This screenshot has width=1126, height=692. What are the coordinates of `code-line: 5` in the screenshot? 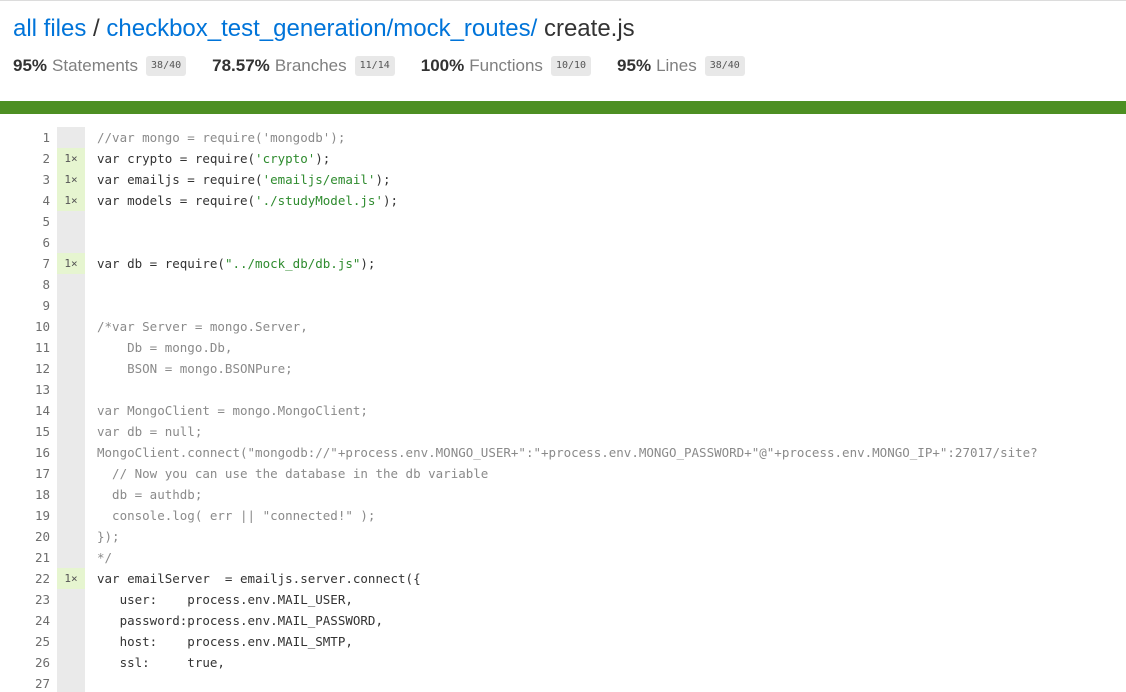 It's located at (563, 221).